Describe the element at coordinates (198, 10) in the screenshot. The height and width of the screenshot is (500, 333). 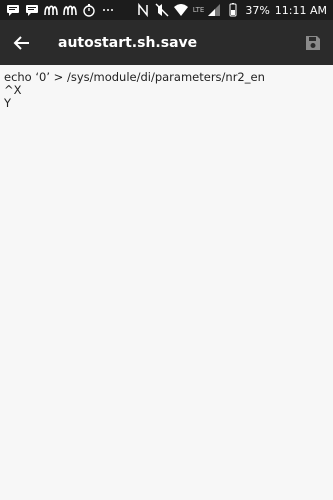
I see `network-type-label: LTE` at that location.